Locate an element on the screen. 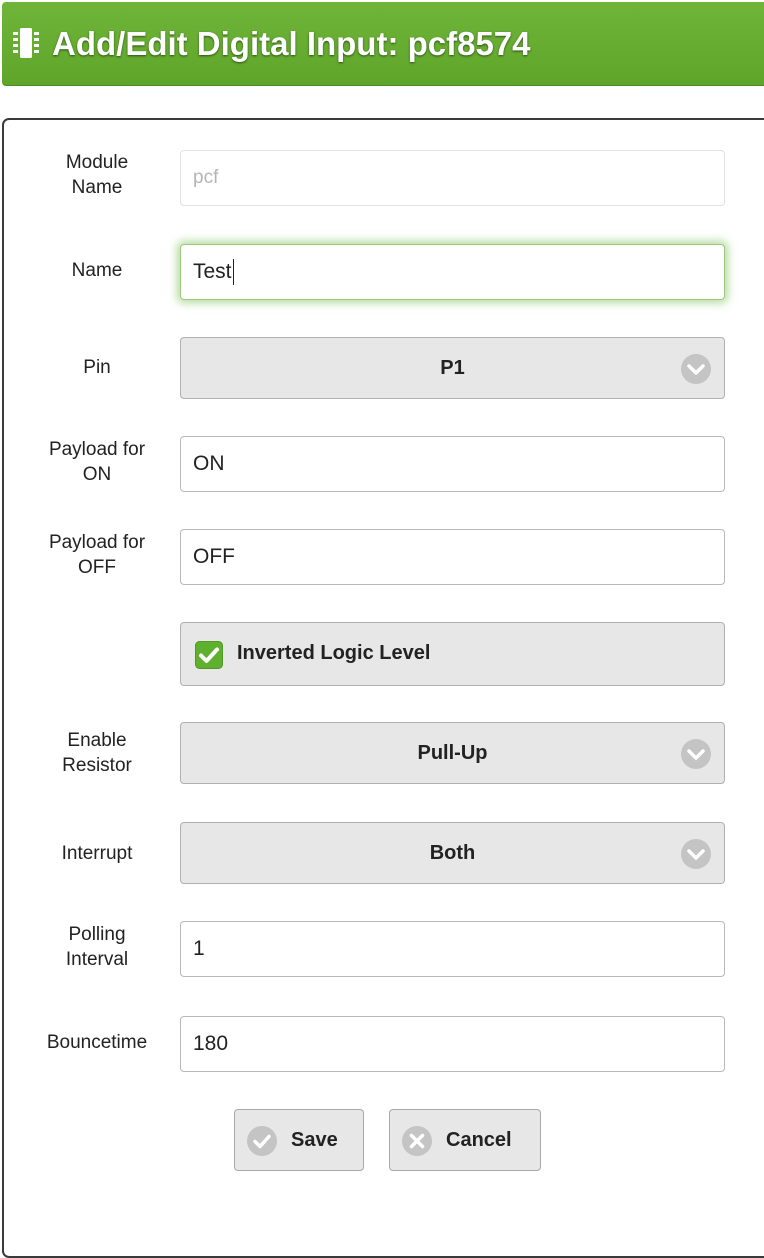 The height and width of the screenshot is (1258, 764). save-label: Save is located at coordinates (314, 1140).